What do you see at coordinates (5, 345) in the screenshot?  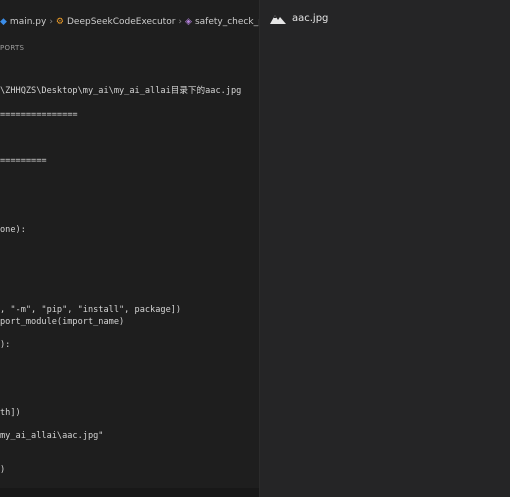 I see `terminal-line: ):` at bounding box center [5, 345].